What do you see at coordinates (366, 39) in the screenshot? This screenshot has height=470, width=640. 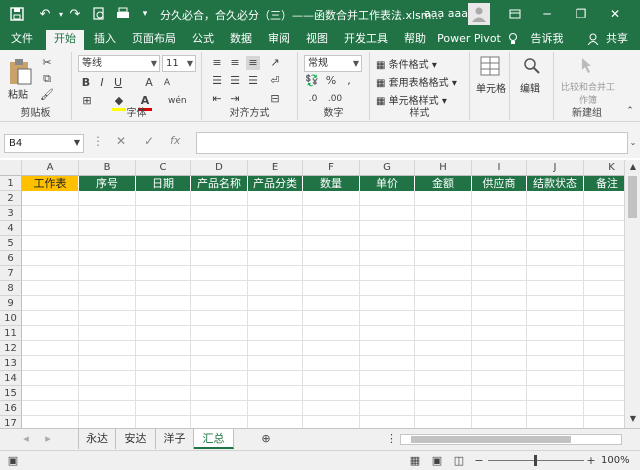 I see `tab-developer: 开发工具` at bounding box center [366, 39].